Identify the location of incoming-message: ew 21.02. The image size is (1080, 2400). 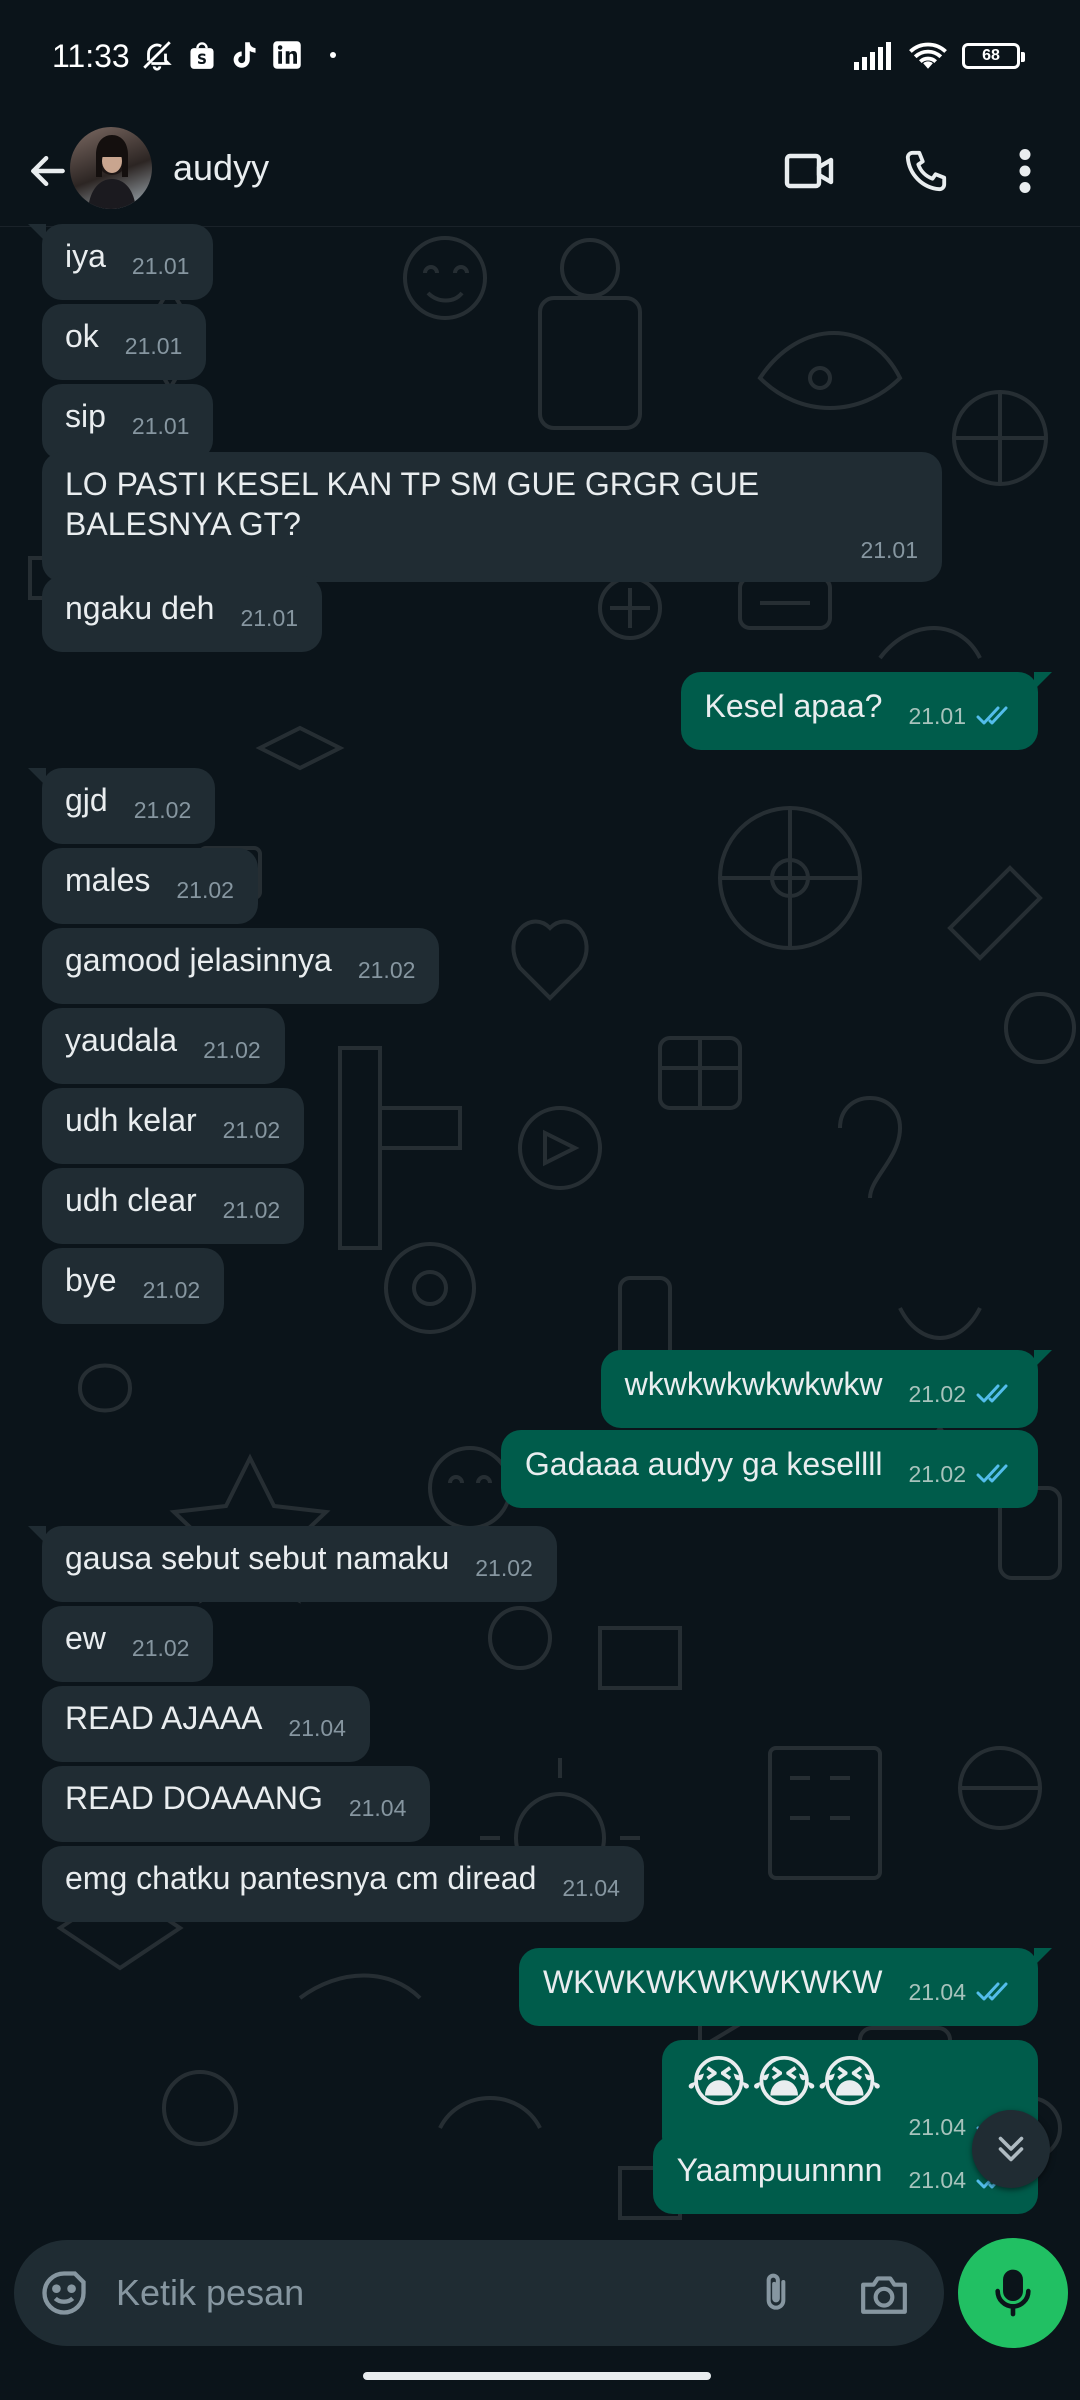
(128, 1644).